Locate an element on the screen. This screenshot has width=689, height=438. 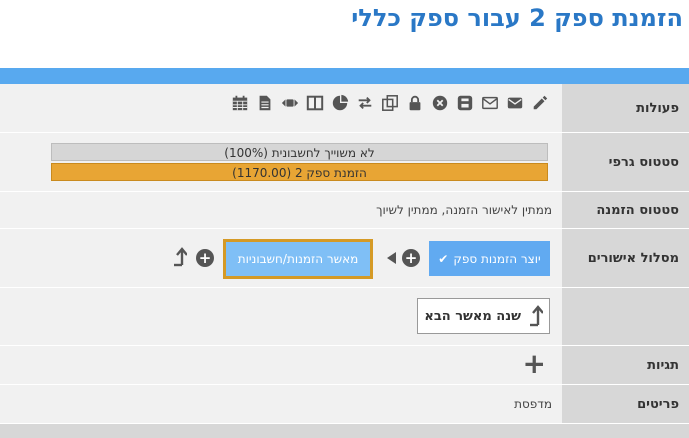
envelope-filled-icon is located at coordinates (515, 103).